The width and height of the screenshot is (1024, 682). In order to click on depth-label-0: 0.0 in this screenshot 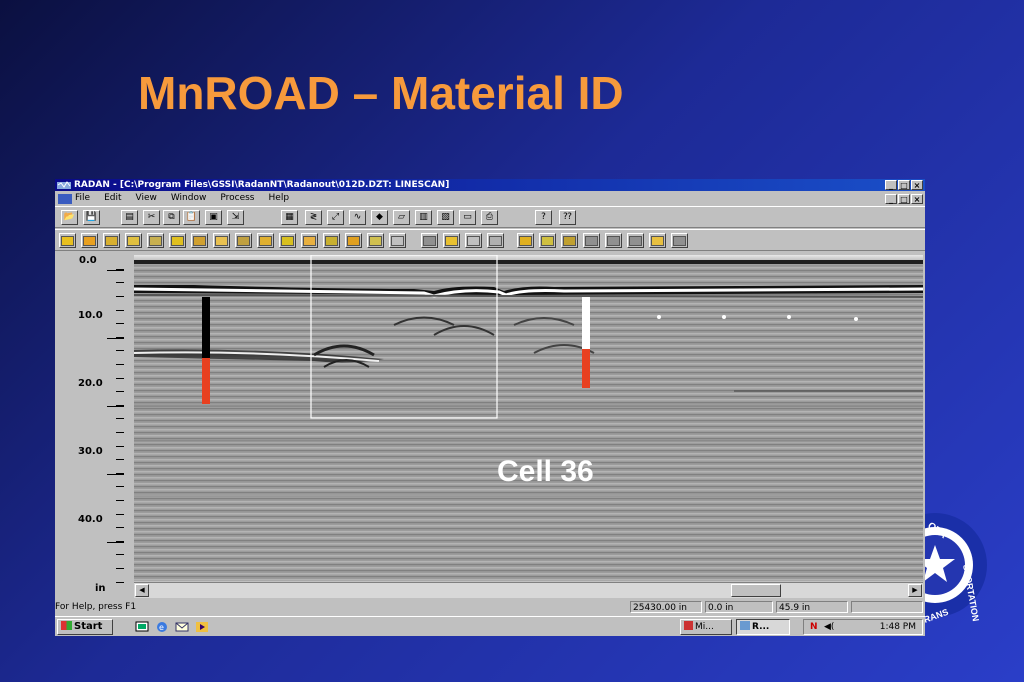, I will do `click(88, 260)`.